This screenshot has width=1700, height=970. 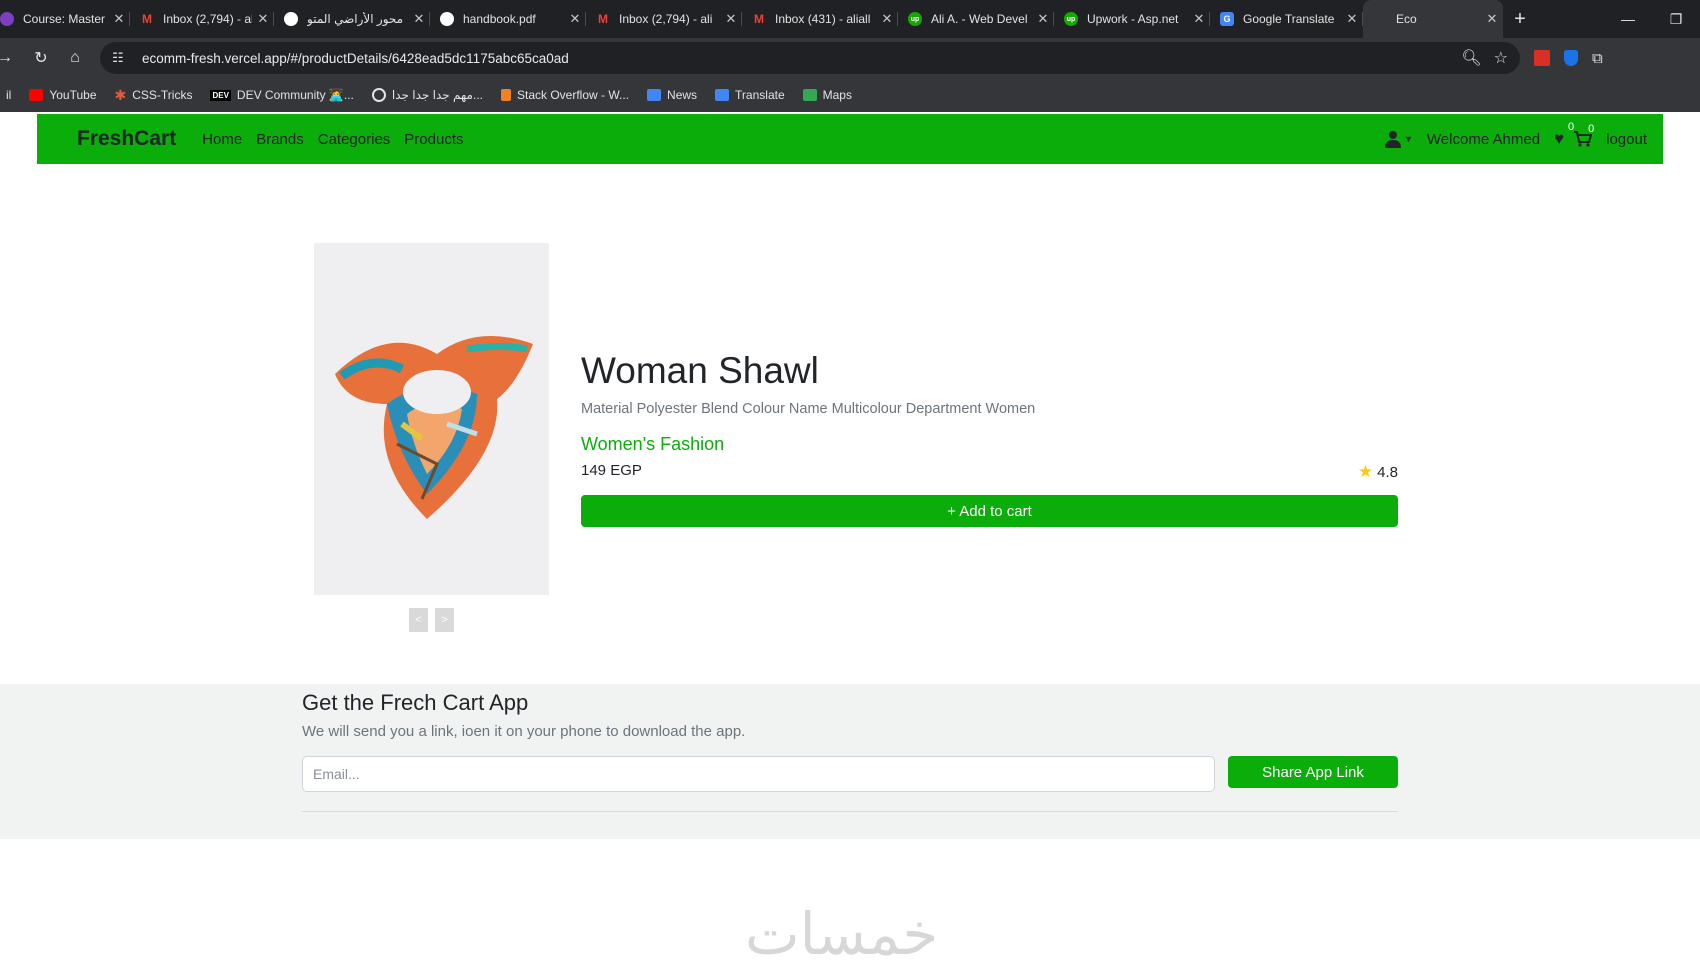 I want to click on translate-icon, so click(x=722, y=95).